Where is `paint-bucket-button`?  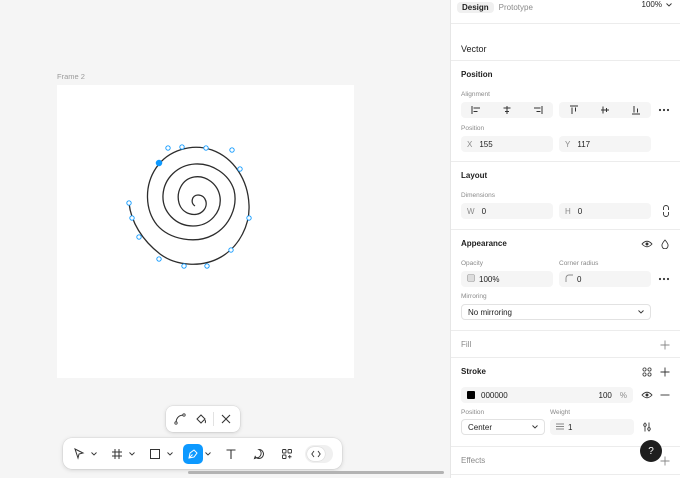
paint-bucket-button is located at coordinates (200, 419).